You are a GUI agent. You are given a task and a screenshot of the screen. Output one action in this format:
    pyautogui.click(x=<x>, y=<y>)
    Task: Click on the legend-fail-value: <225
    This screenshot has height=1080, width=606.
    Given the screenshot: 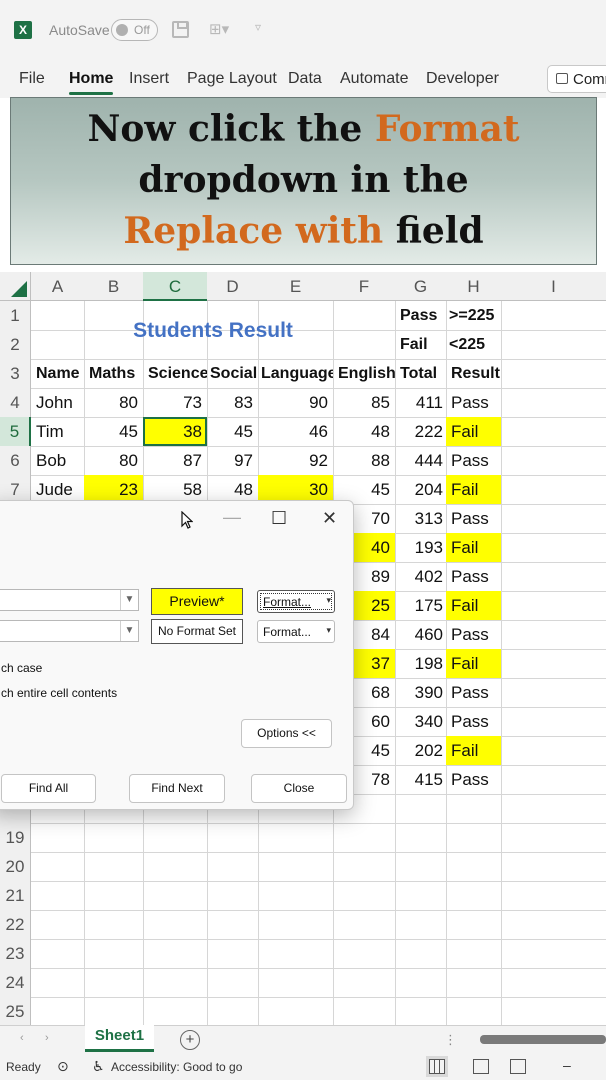 What is the action you would take?
    pyautogui.click(x=473, y=344)
    